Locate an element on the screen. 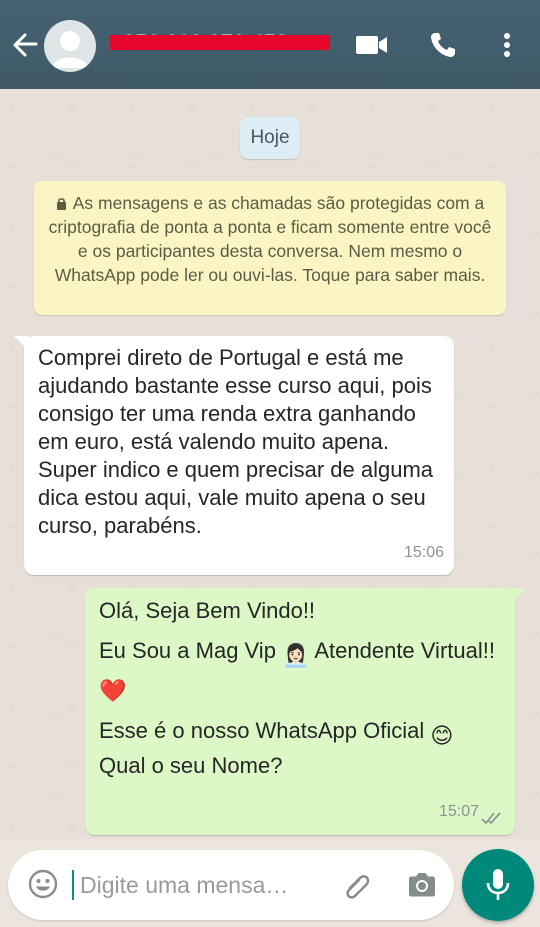 This screenshot has height=927, width=540. outgoing-line: Esse é o nosso WhatsApp Oficial 😊 is located at coordinates (300, 733).